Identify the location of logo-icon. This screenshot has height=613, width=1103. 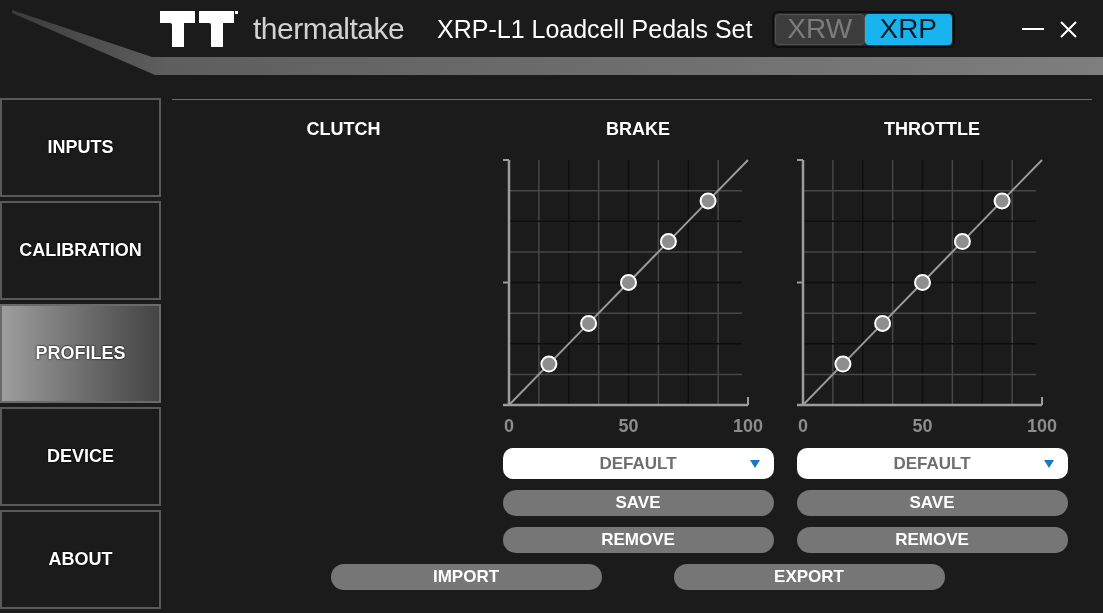
(199, 29).